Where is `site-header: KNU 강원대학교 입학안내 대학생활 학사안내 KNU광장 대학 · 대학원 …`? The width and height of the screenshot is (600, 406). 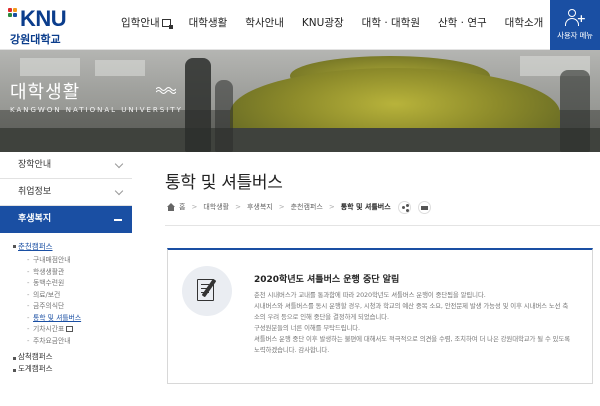 site-header: KNU 강원대학교 입학안내 대학생활 학사안내 KNU광장 대학 · 대학원 … is located at coordinates (300, 25).